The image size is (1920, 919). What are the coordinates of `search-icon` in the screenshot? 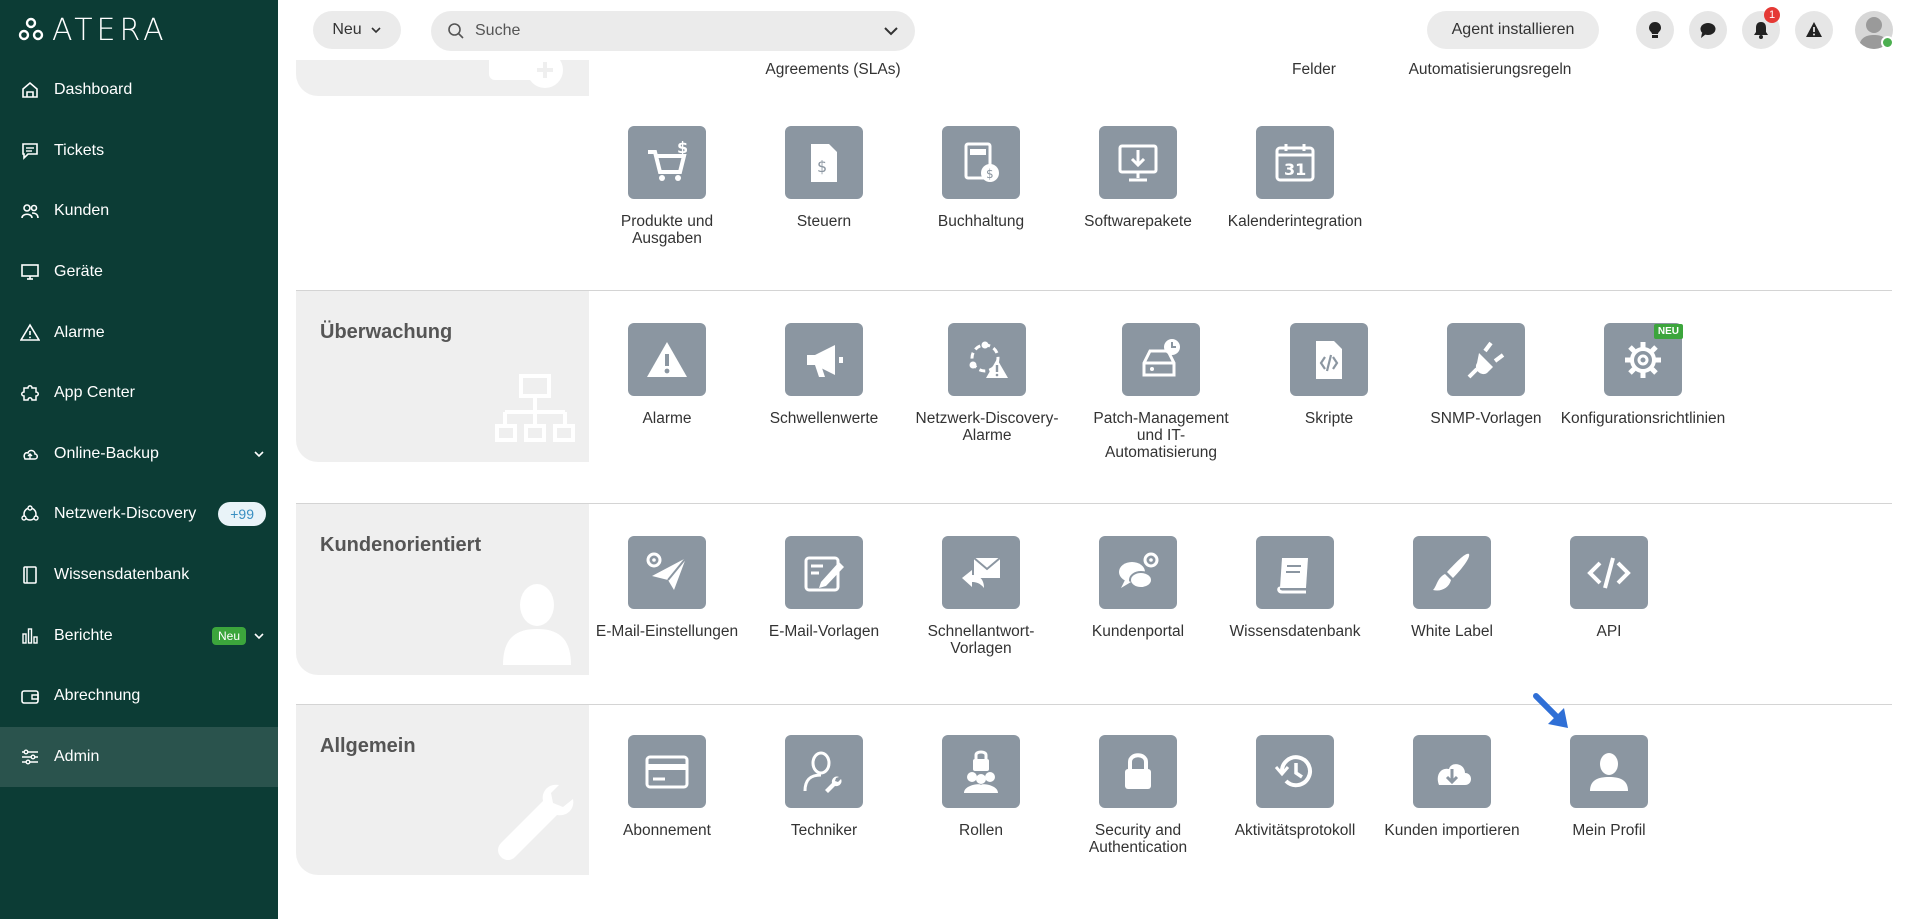 It's located at (456, 31).